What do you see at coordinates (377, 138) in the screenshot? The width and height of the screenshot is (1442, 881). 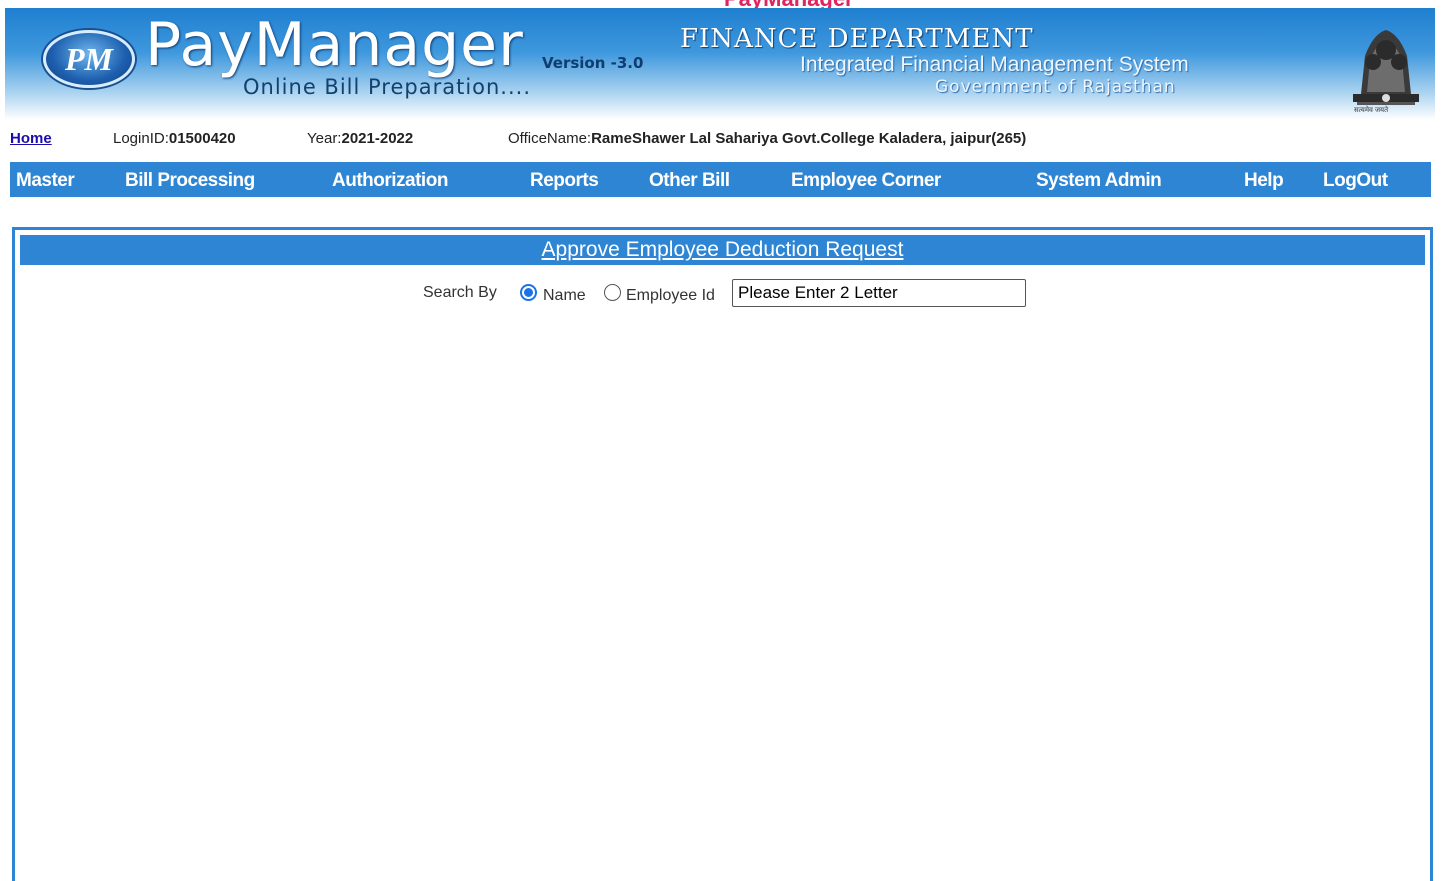 I see `year-value: 2021-2022` at bounding box center [377, 138].